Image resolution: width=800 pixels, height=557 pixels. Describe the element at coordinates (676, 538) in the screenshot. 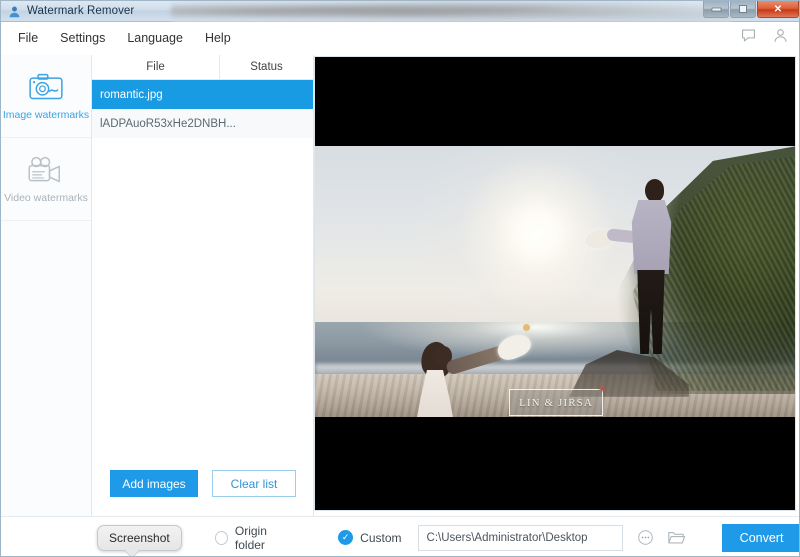

I see `open-folder-icon` at that location.